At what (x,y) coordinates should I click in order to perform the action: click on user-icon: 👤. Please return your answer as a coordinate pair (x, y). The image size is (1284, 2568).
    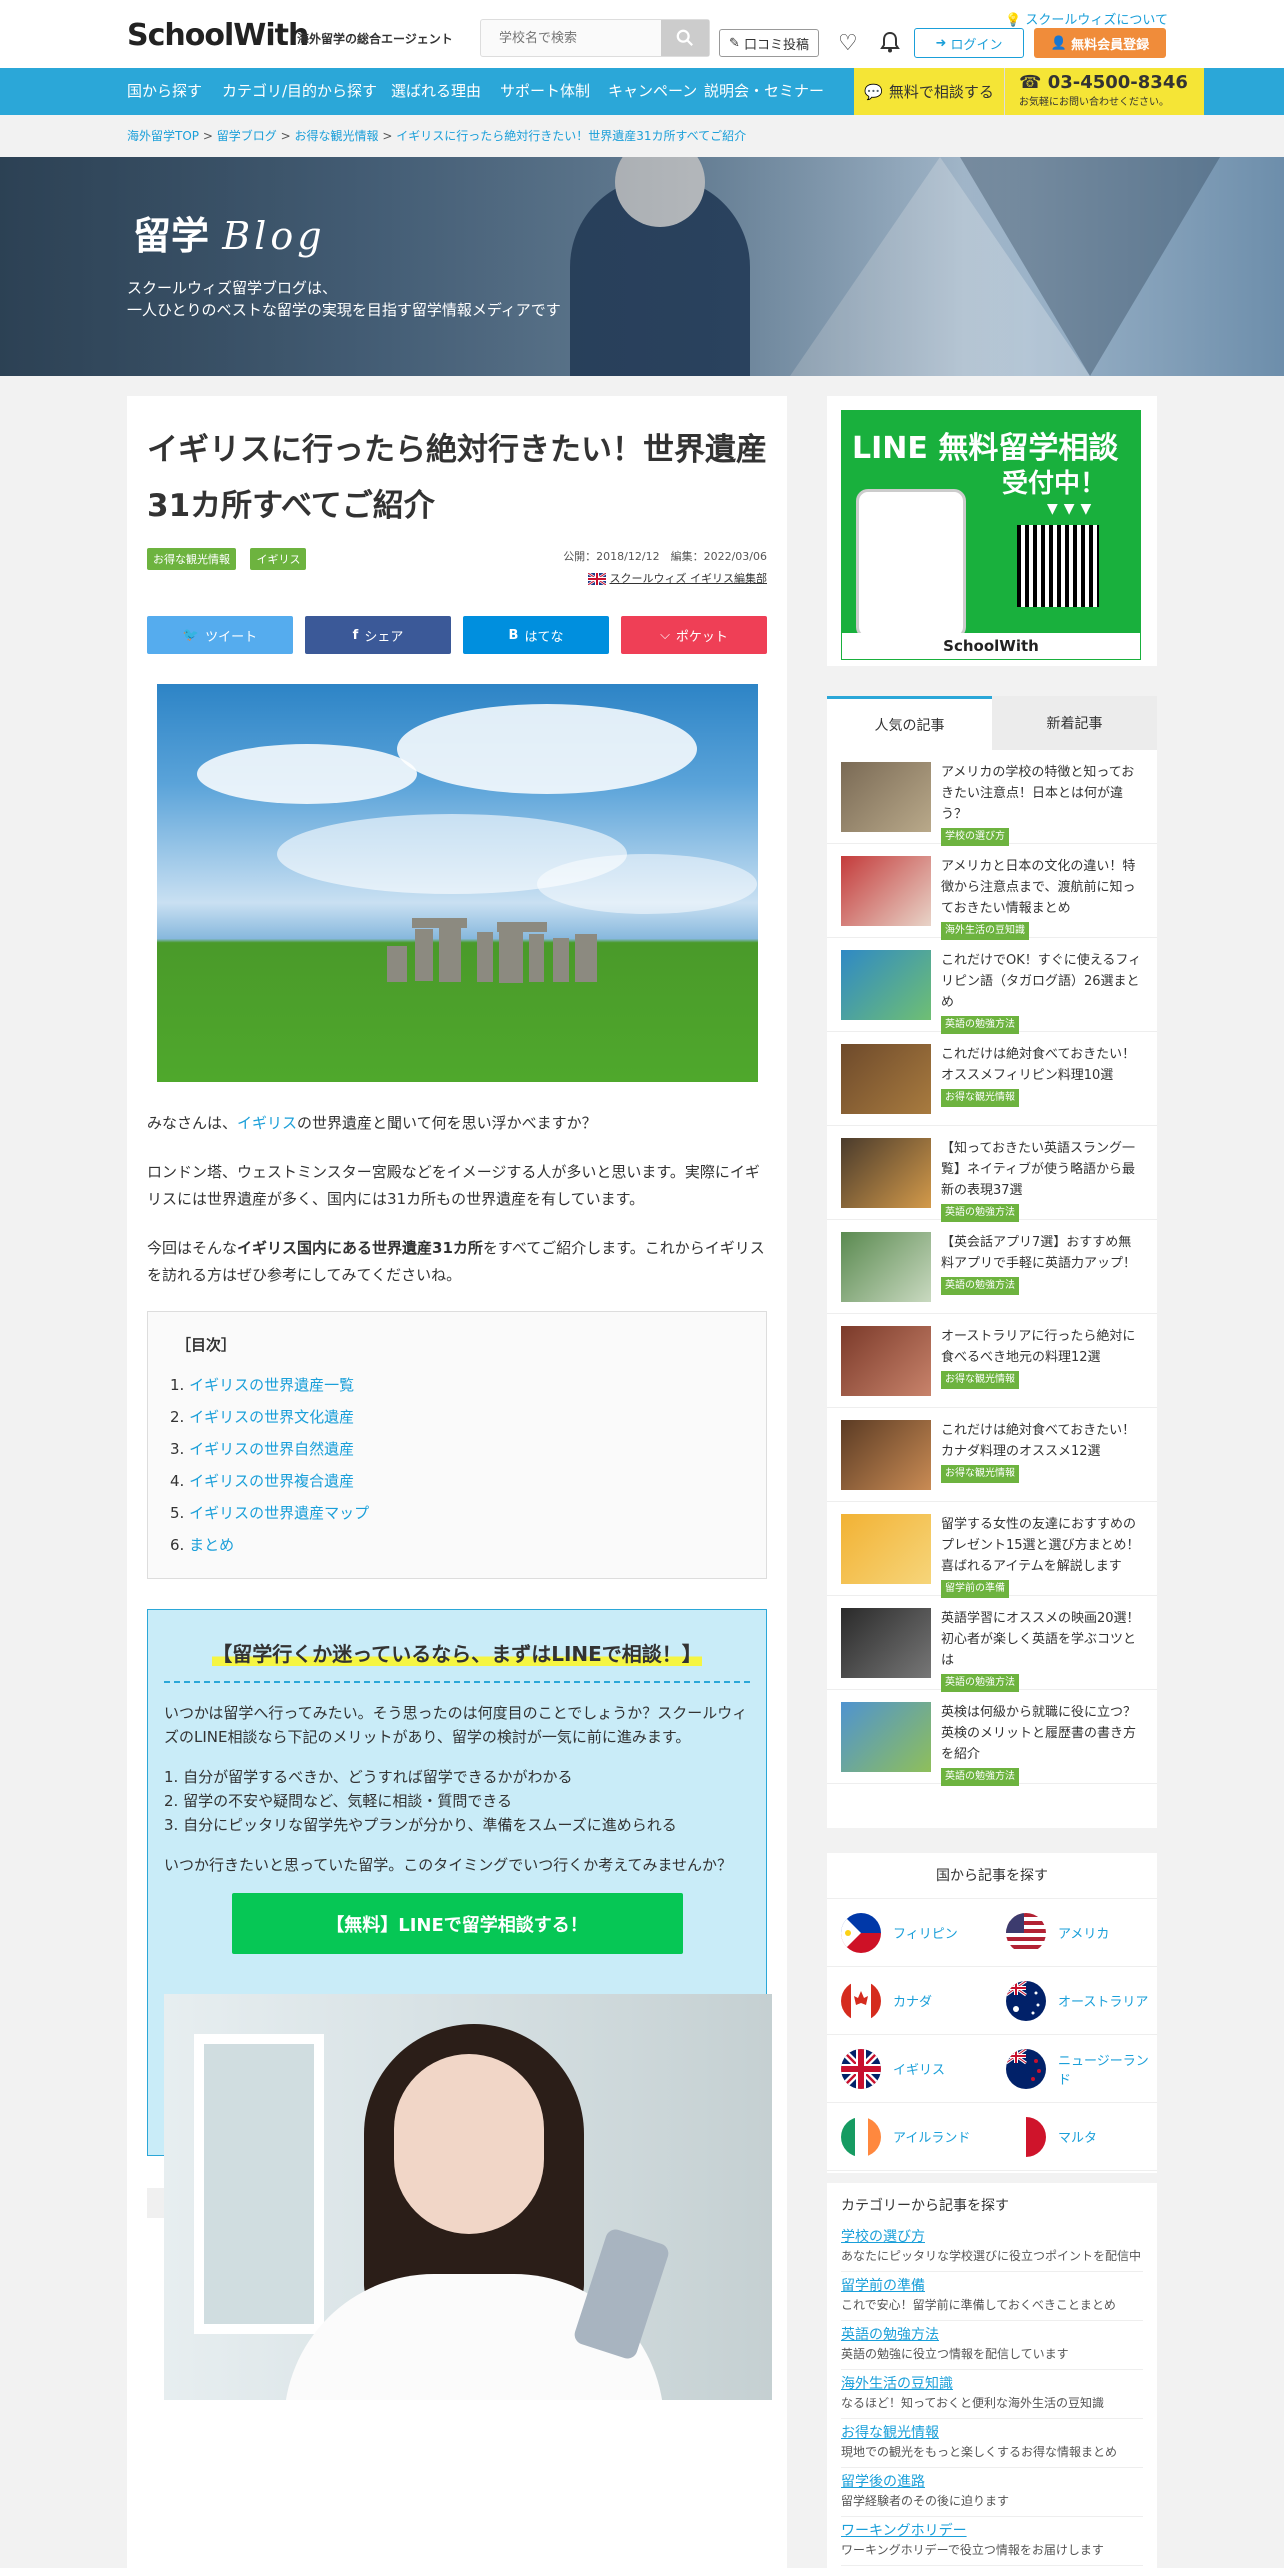
    Looking at the image, I should click on (1059, 43).